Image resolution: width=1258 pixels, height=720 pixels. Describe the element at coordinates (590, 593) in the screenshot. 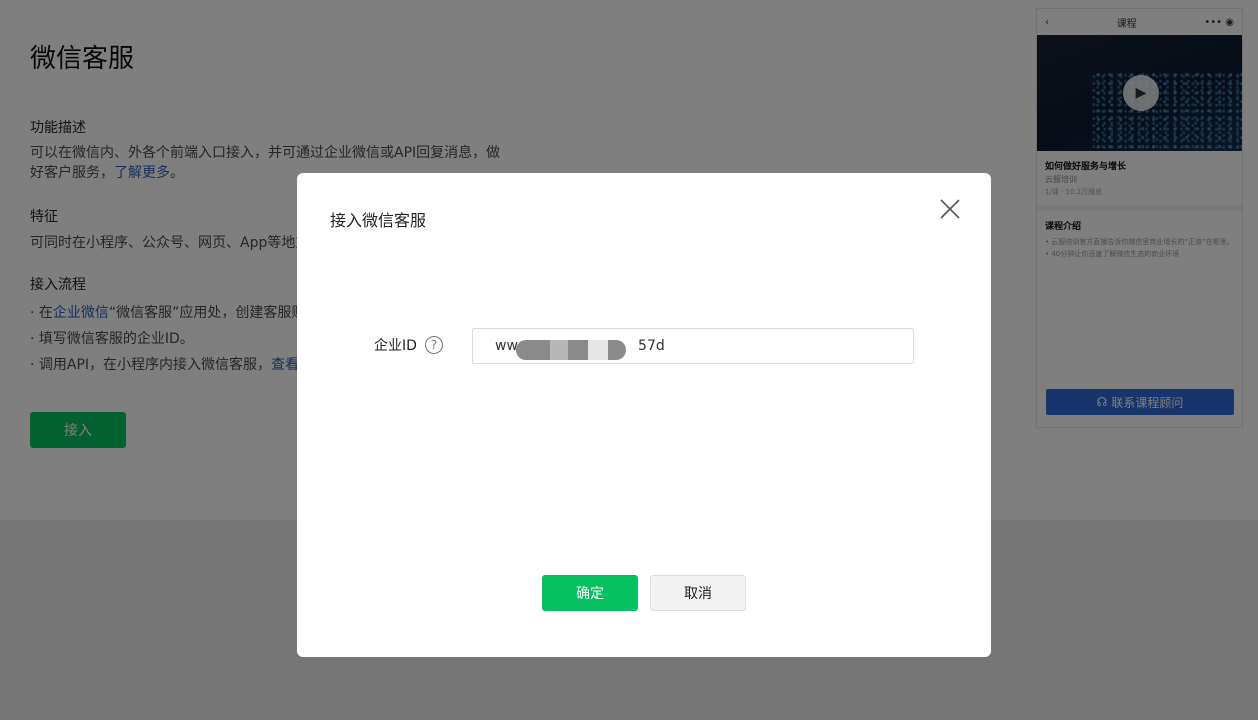

I see `confirm-button: 确定` at that location.